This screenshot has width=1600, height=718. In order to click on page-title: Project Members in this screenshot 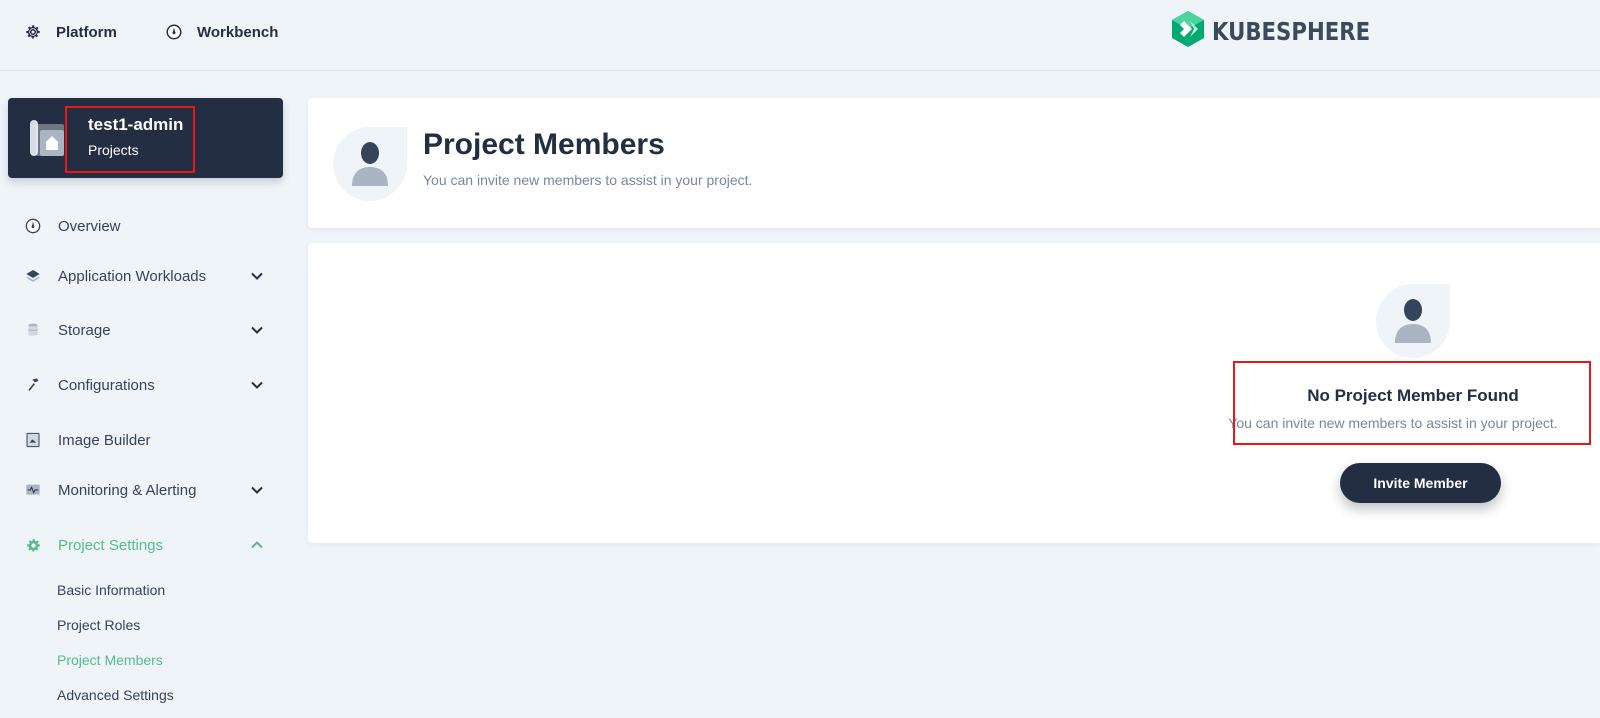, I will do `click(544, 144)`.